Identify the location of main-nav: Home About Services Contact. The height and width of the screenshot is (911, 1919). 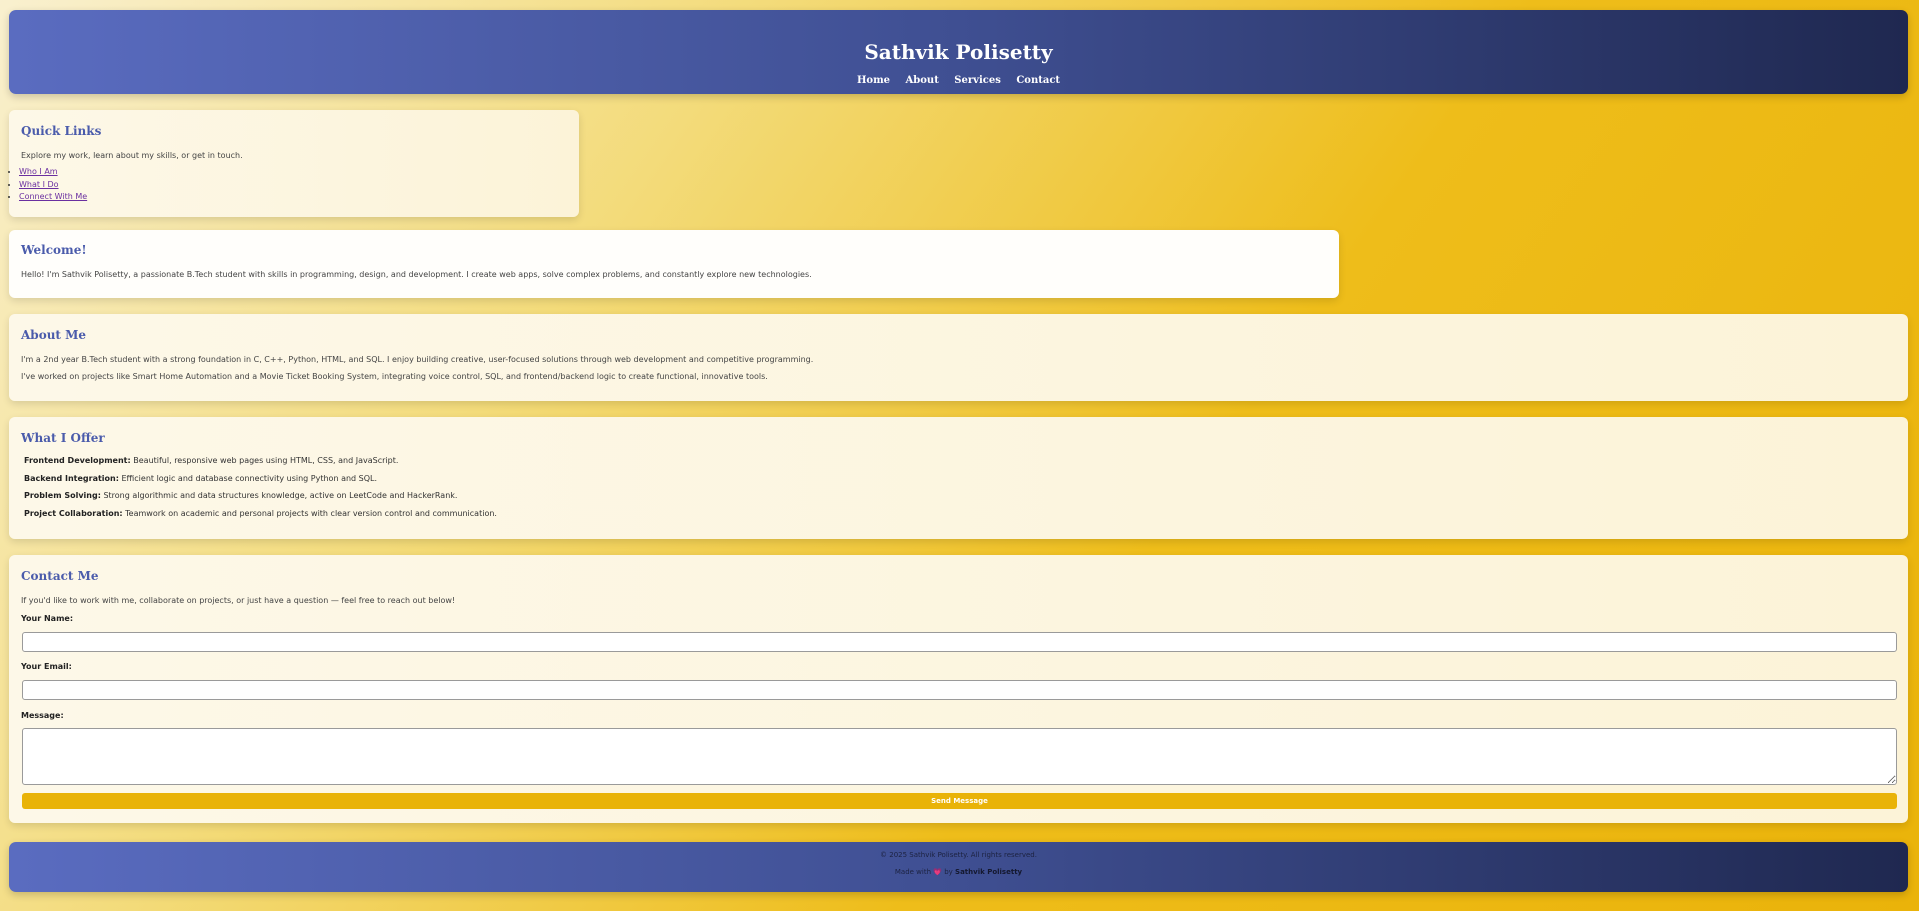
(958, 81).